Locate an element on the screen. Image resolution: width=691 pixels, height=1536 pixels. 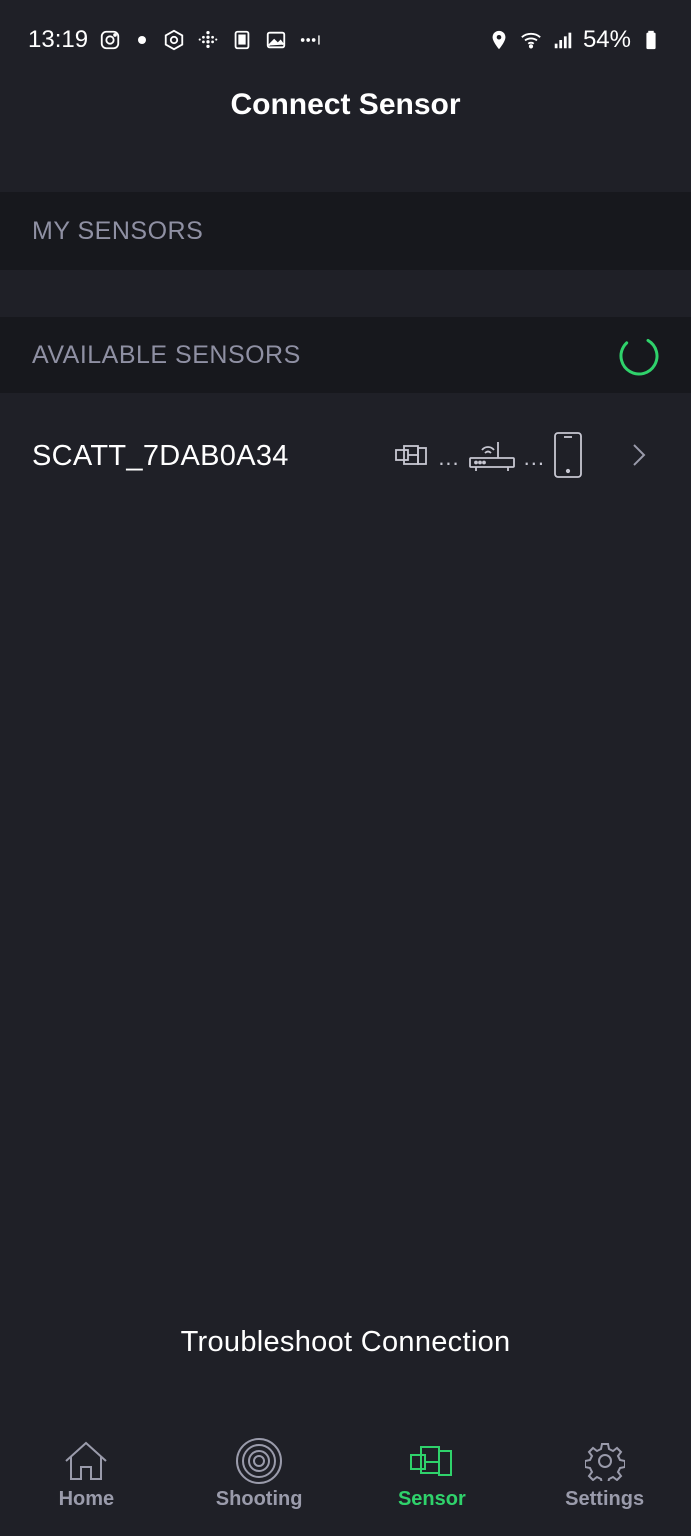
my-sensors-label: MY SENSORS is located at coordinates (118, 230).